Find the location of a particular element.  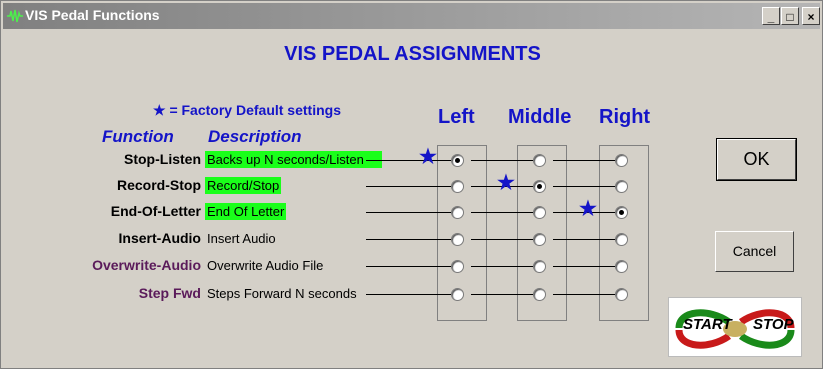

column-header-middle: Middle is located at coordinates (540, 117).